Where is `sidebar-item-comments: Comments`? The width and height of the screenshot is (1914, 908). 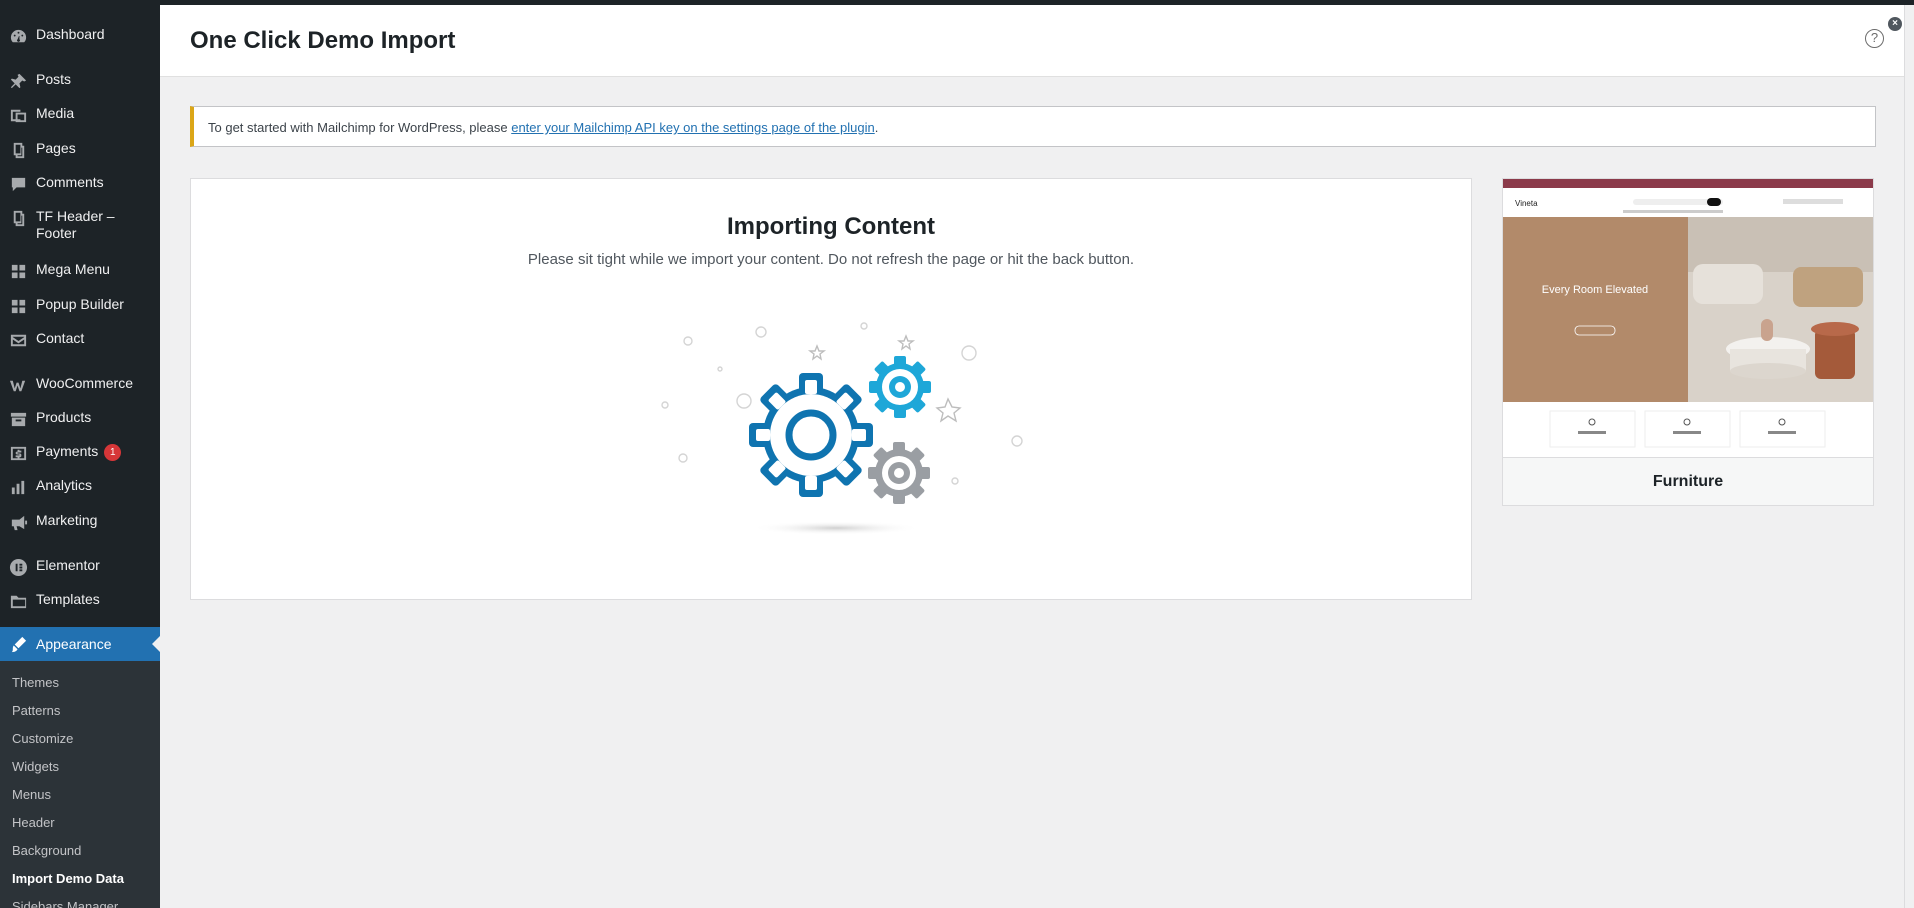 sidebar-item-comments: Comments is located at coordinates (80, 184).